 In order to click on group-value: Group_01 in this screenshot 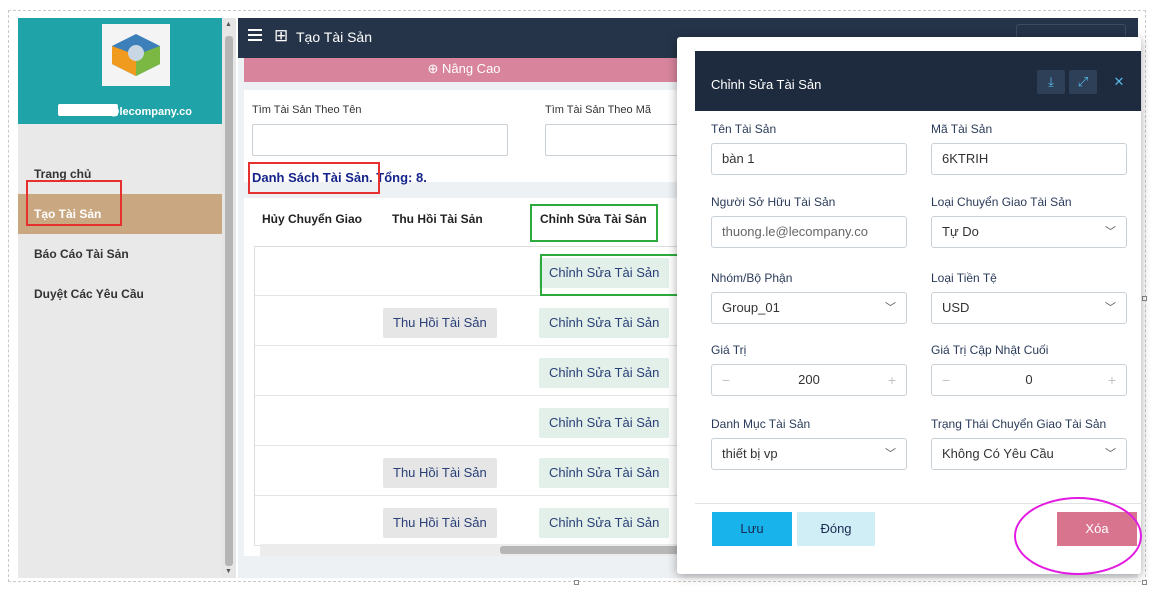, I will do `click(751, 307)`.